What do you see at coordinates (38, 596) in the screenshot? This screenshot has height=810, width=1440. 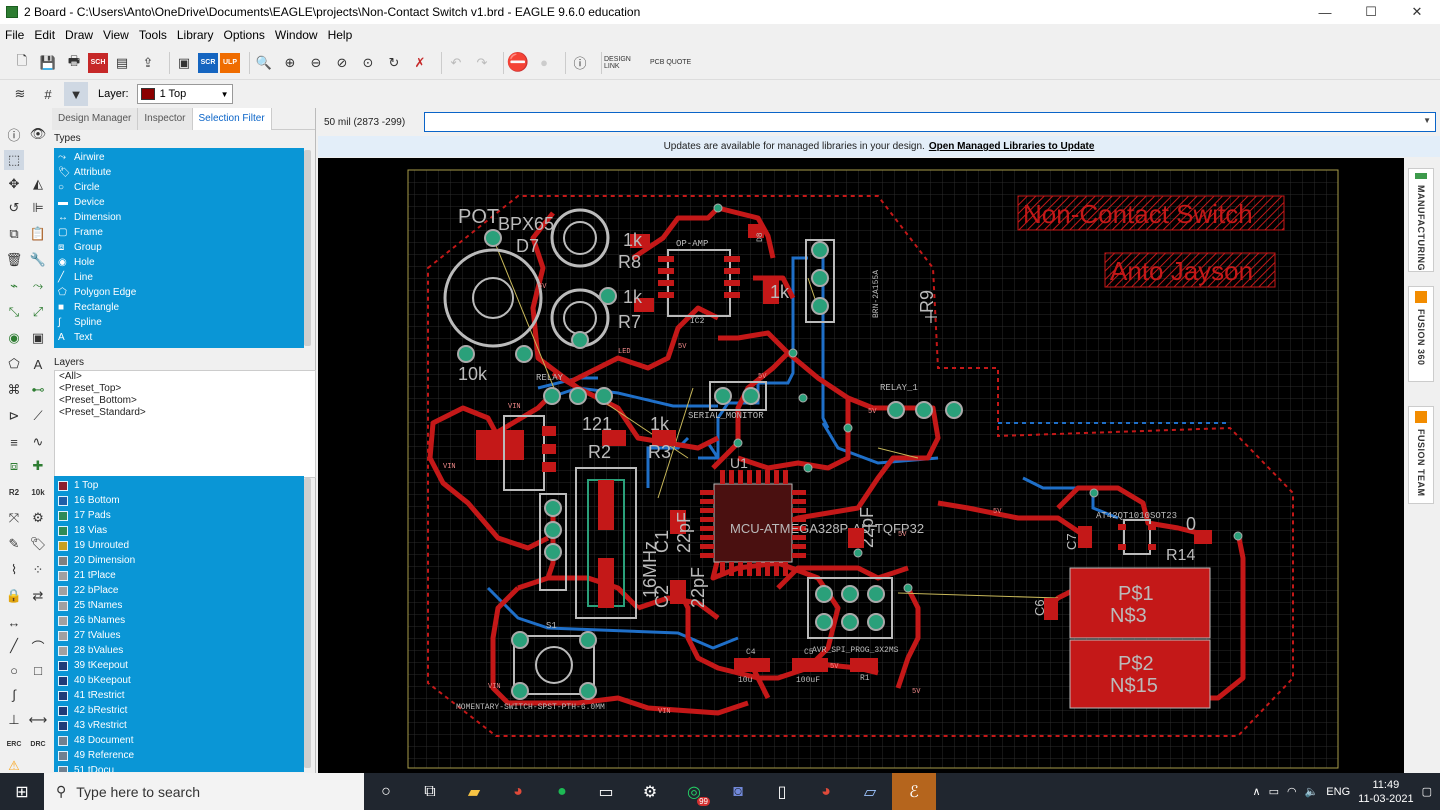 I see `replace-icon: ⇄` at bounding box center [38, 596].